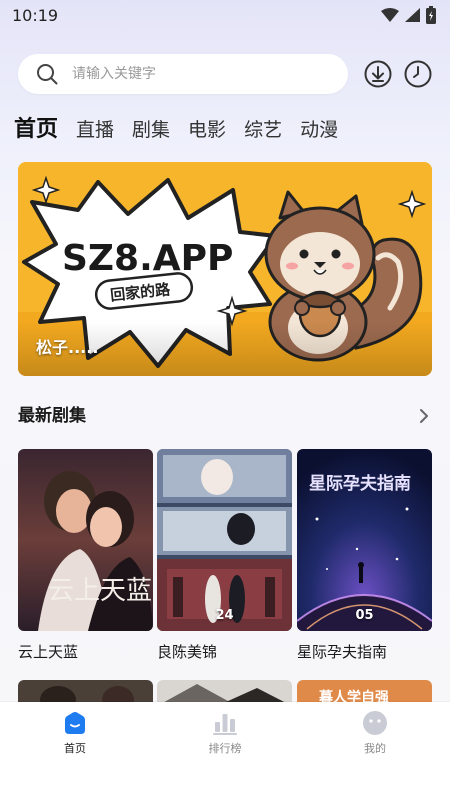 This screenshot has width=450, height=800. What do you see at coordinates (418, 74) in the screenshot?
I see `history-icon` at bounding box center [418, 74].